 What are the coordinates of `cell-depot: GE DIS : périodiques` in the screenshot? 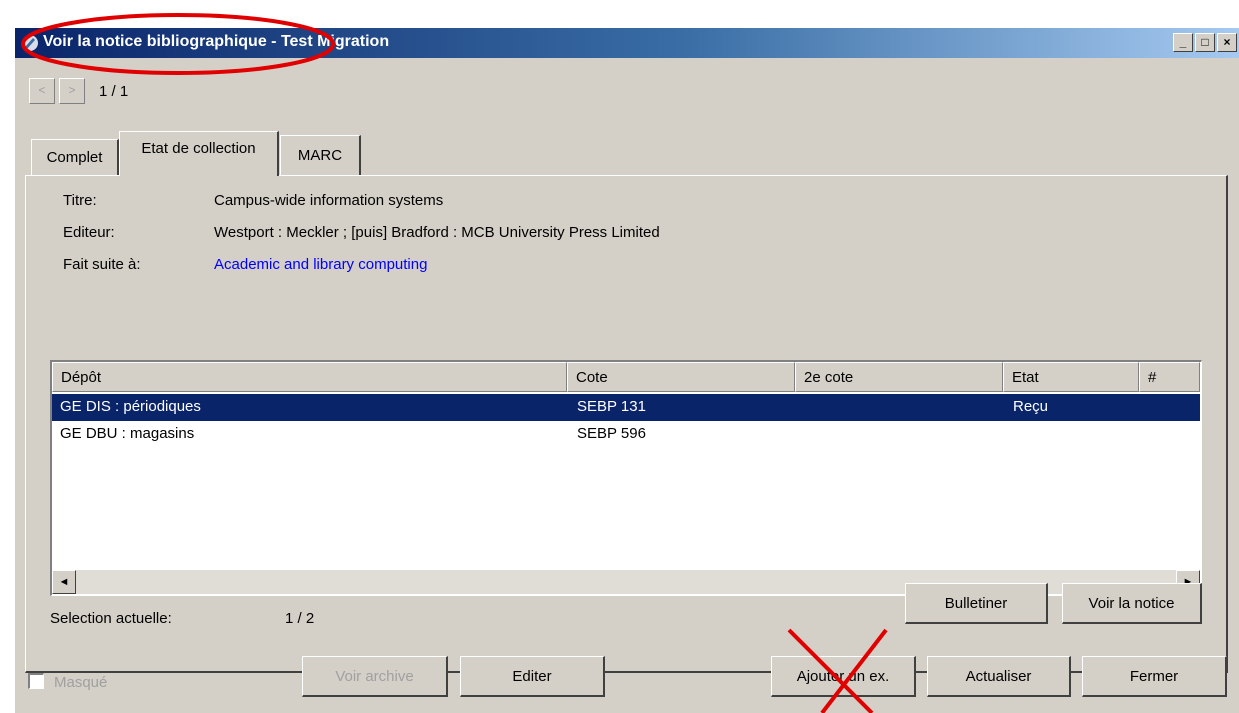 It's located at (130, 406).